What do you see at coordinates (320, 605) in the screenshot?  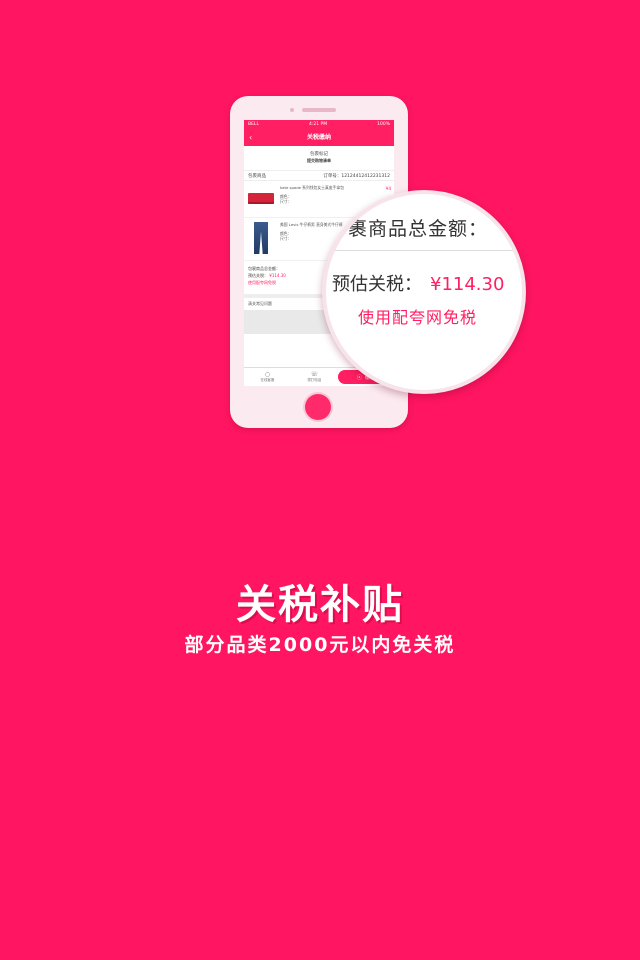 I see `page-title: 关税补贴` at bounding box center [320, 605].